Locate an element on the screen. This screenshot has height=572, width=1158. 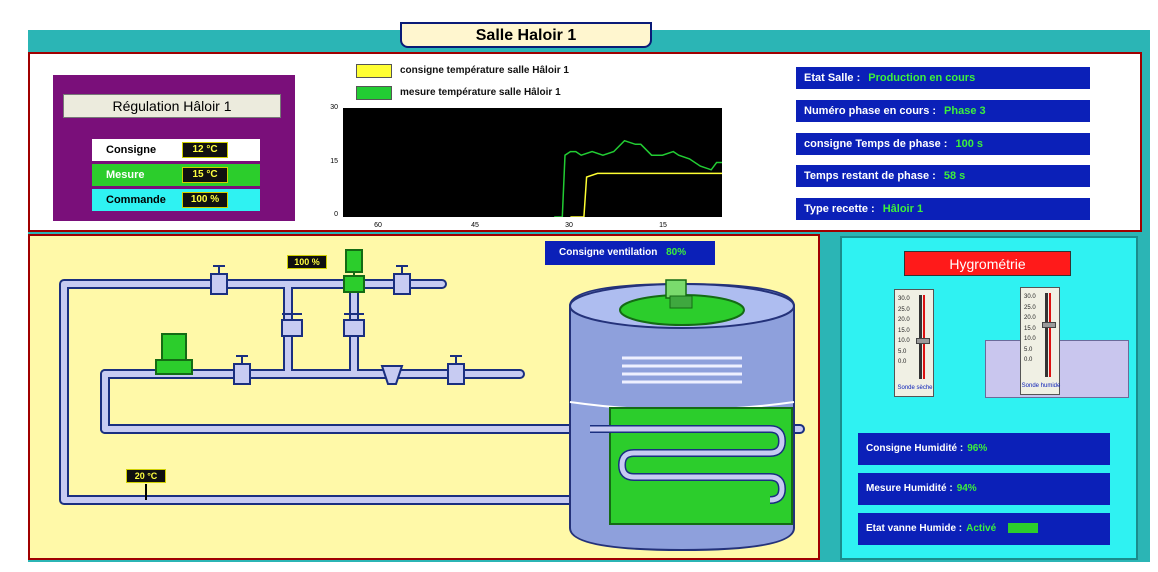
legend-label-mesure: mesure température salle Hâloir 1 is located at coordinates (480, 92).